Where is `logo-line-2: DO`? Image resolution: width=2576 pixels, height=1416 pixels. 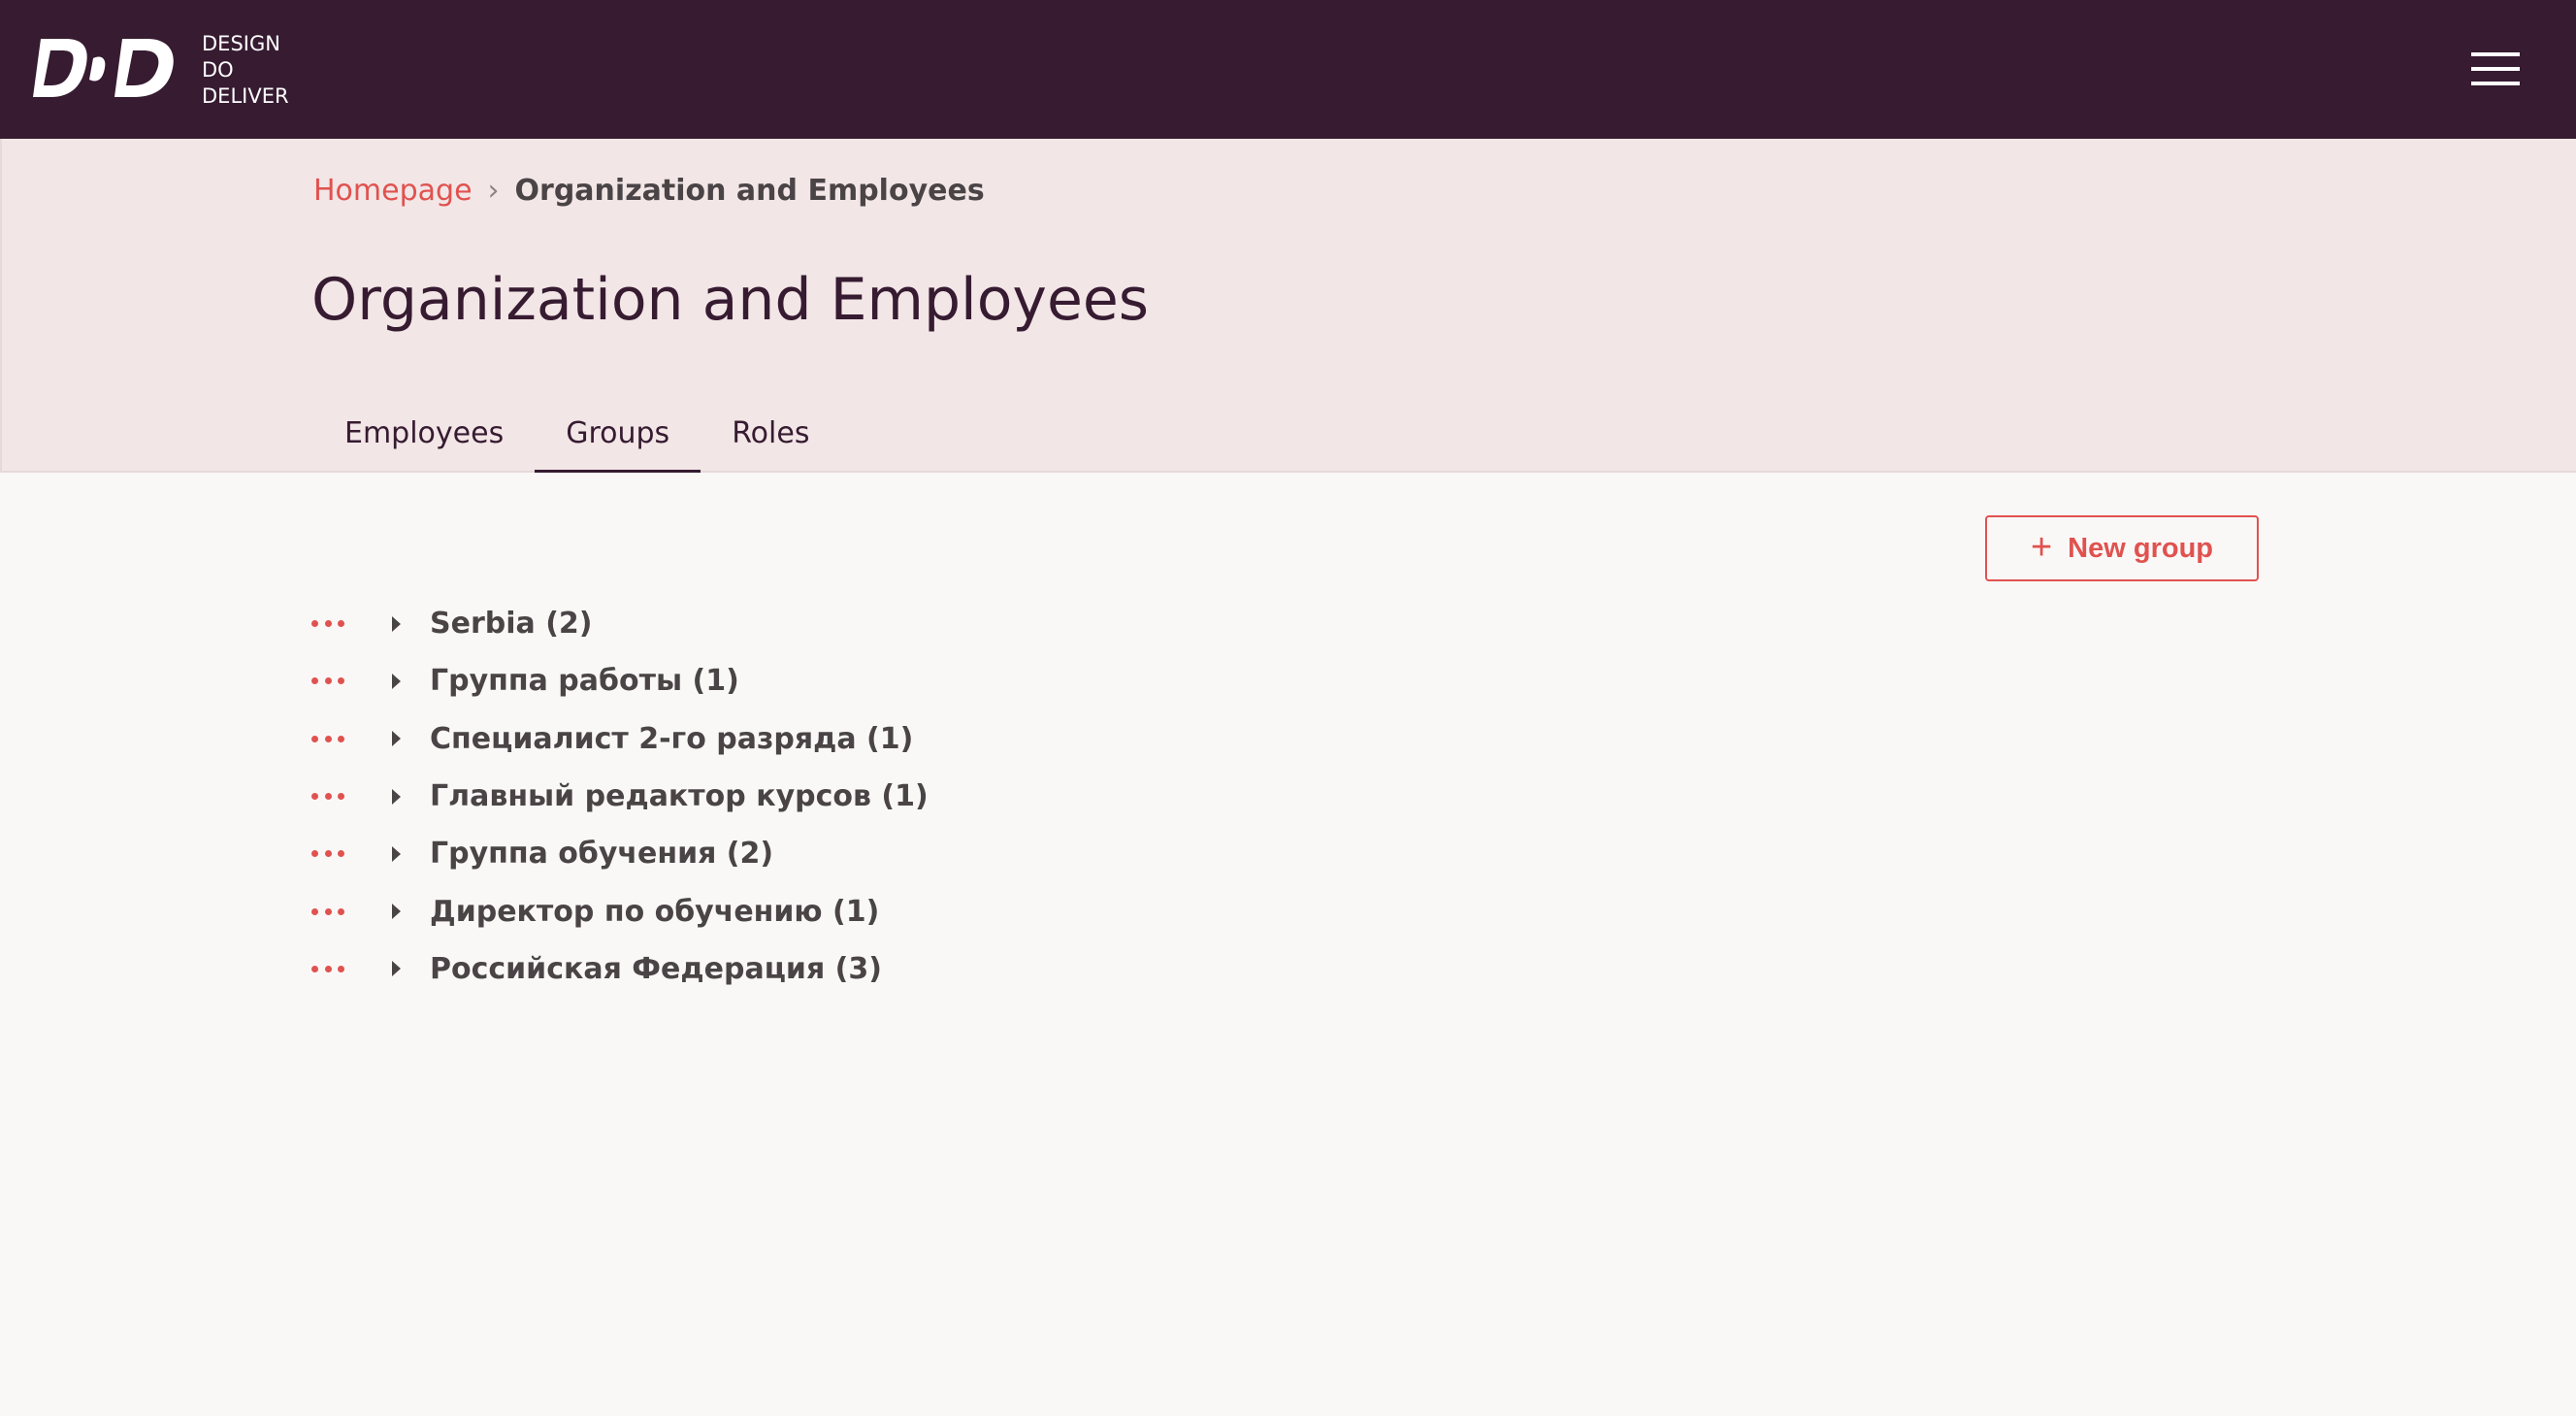 logo-line-2: DO is located at coordinates (218, 70).